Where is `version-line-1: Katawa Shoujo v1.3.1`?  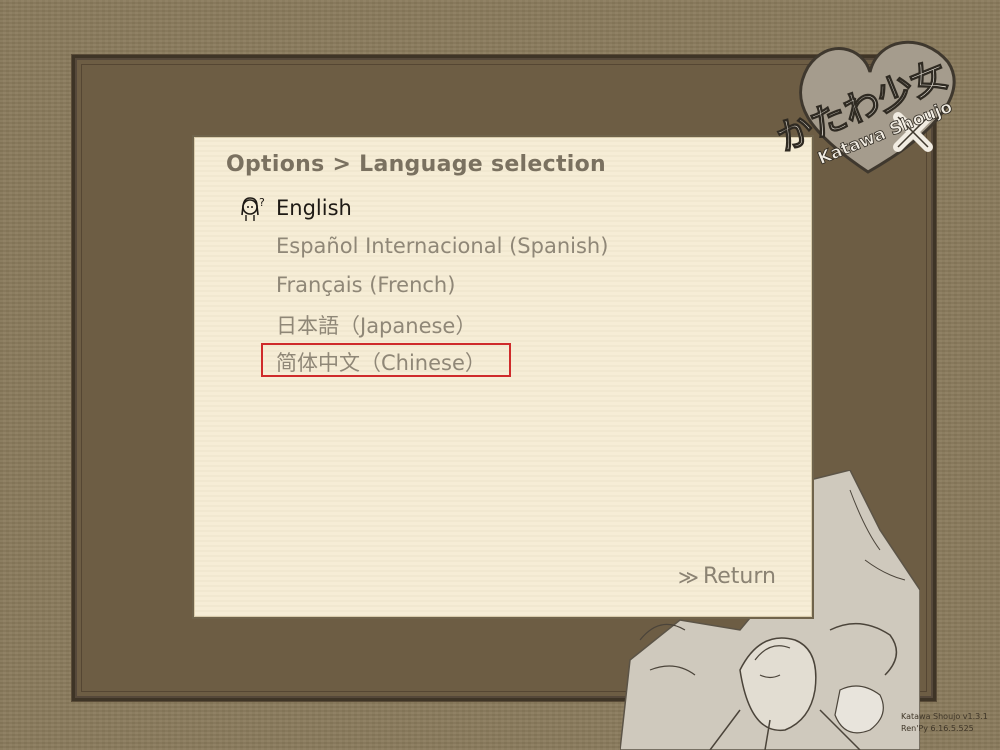 version-line-1: Katawa Shoujo v1.3.1 is located at coordinates (944, 716).